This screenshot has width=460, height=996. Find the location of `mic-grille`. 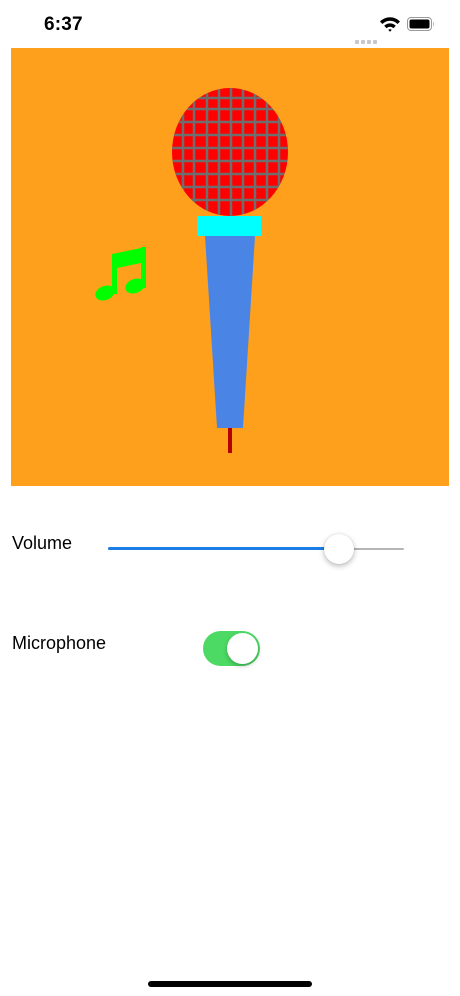

mic-grille is located at coordinates (230, 152).